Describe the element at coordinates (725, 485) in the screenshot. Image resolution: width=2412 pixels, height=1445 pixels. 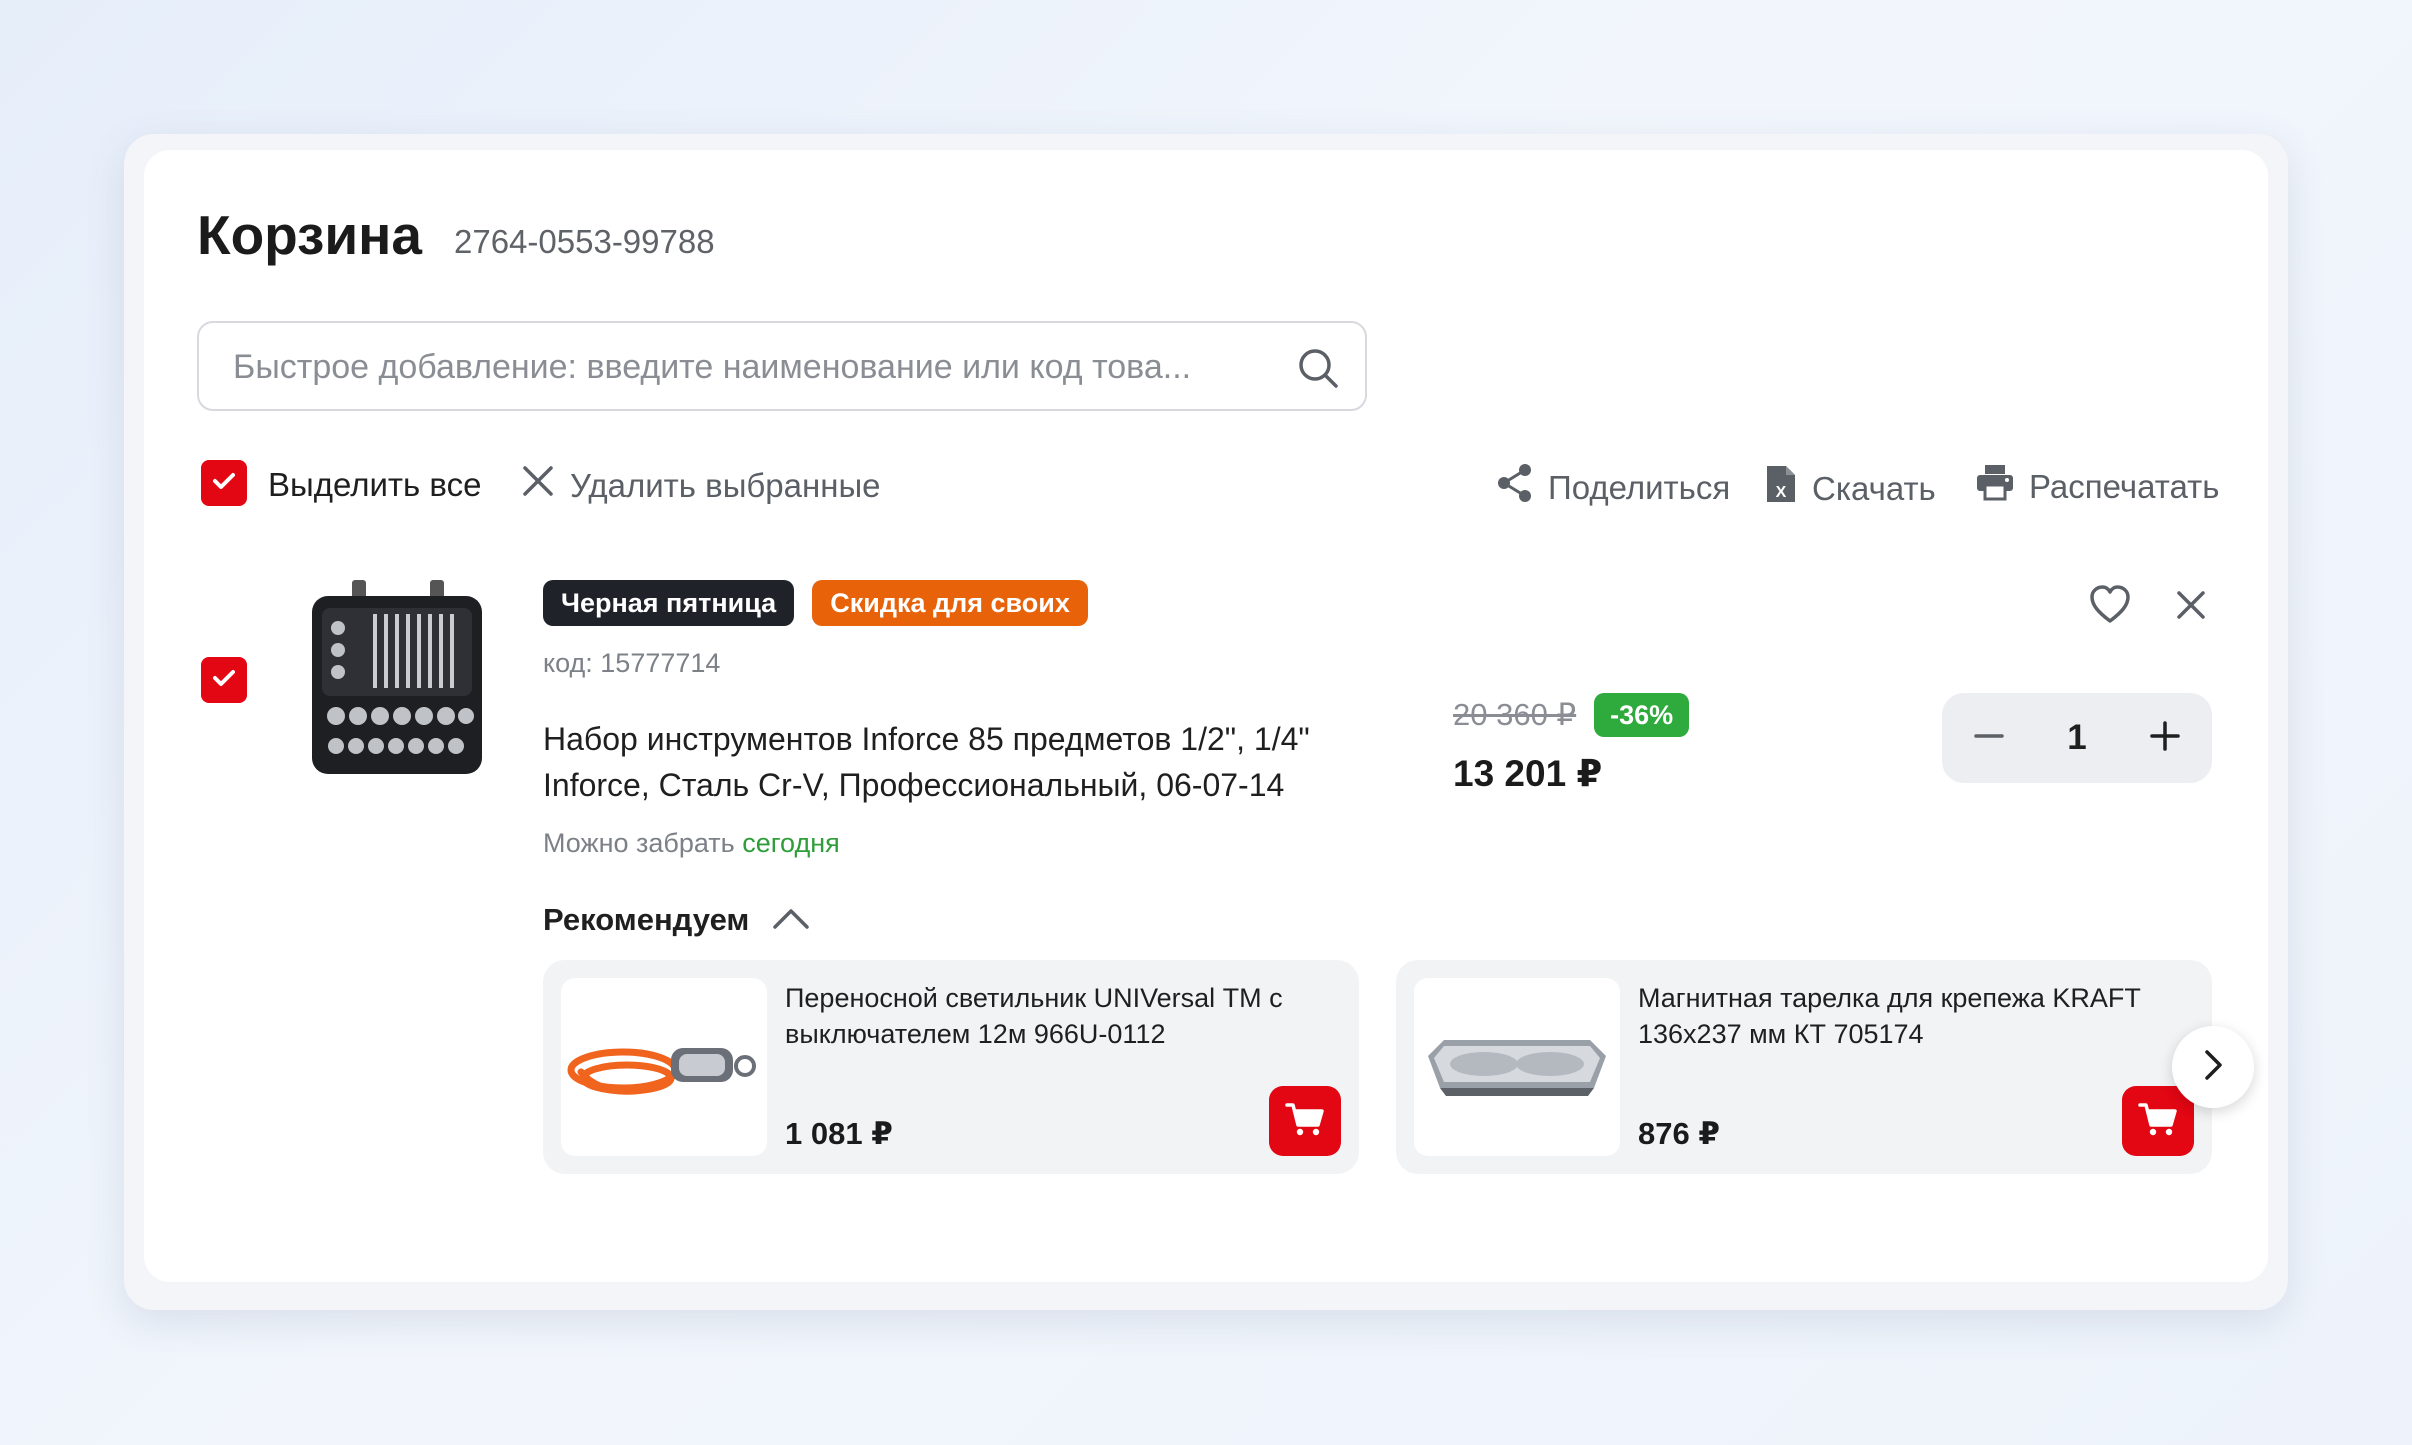
I see `delete-selected-label: Удалить выбранные` at that location.